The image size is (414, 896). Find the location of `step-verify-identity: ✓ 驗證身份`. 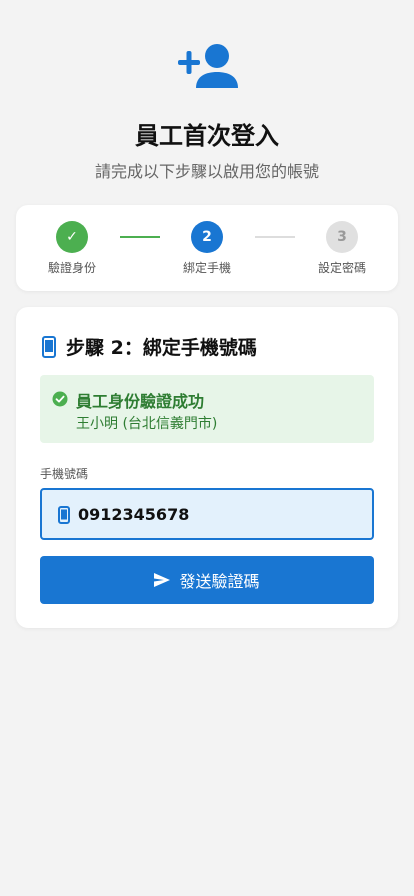

step-verify-identity: ✓ 驗證身份 is located at coordinates (72, 248).